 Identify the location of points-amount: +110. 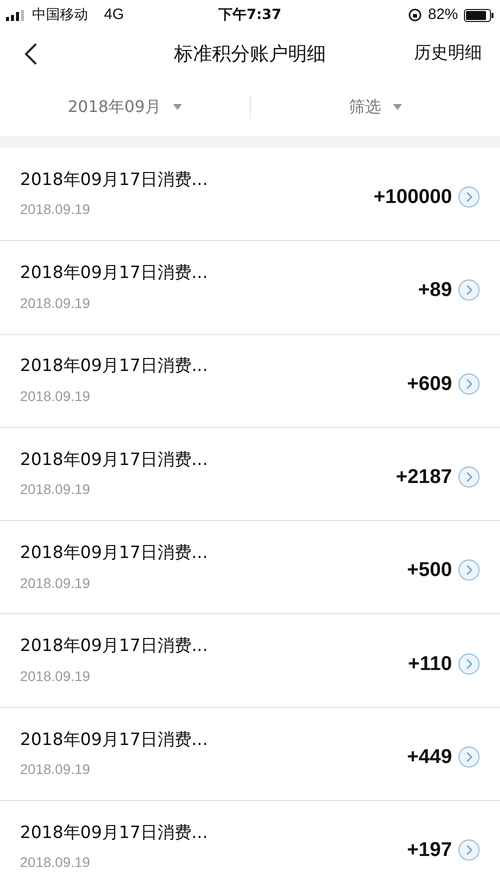
(430, 664).